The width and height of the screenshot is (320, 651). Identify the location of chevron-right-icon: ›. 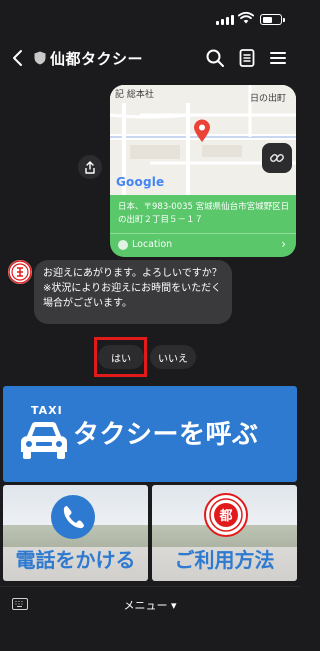
(283, 244).